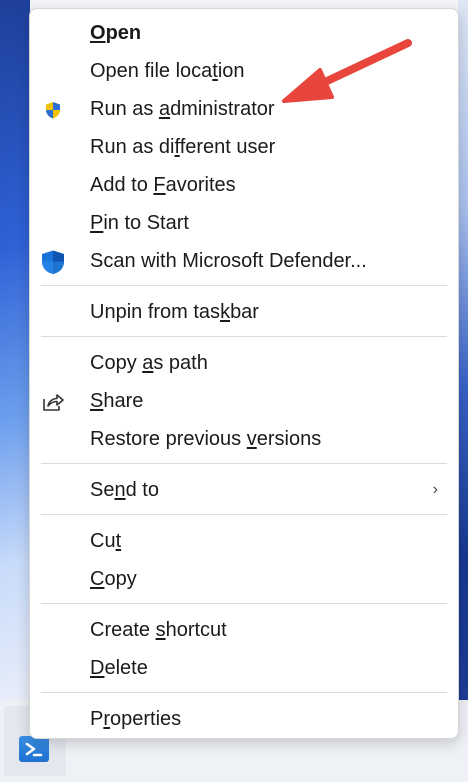 This screenshot has width=468, height=782. Describe the element at coordinates (244, 223) in the screenshot. I see `menu-item-pin-to-start: Pin to Start` at that location.